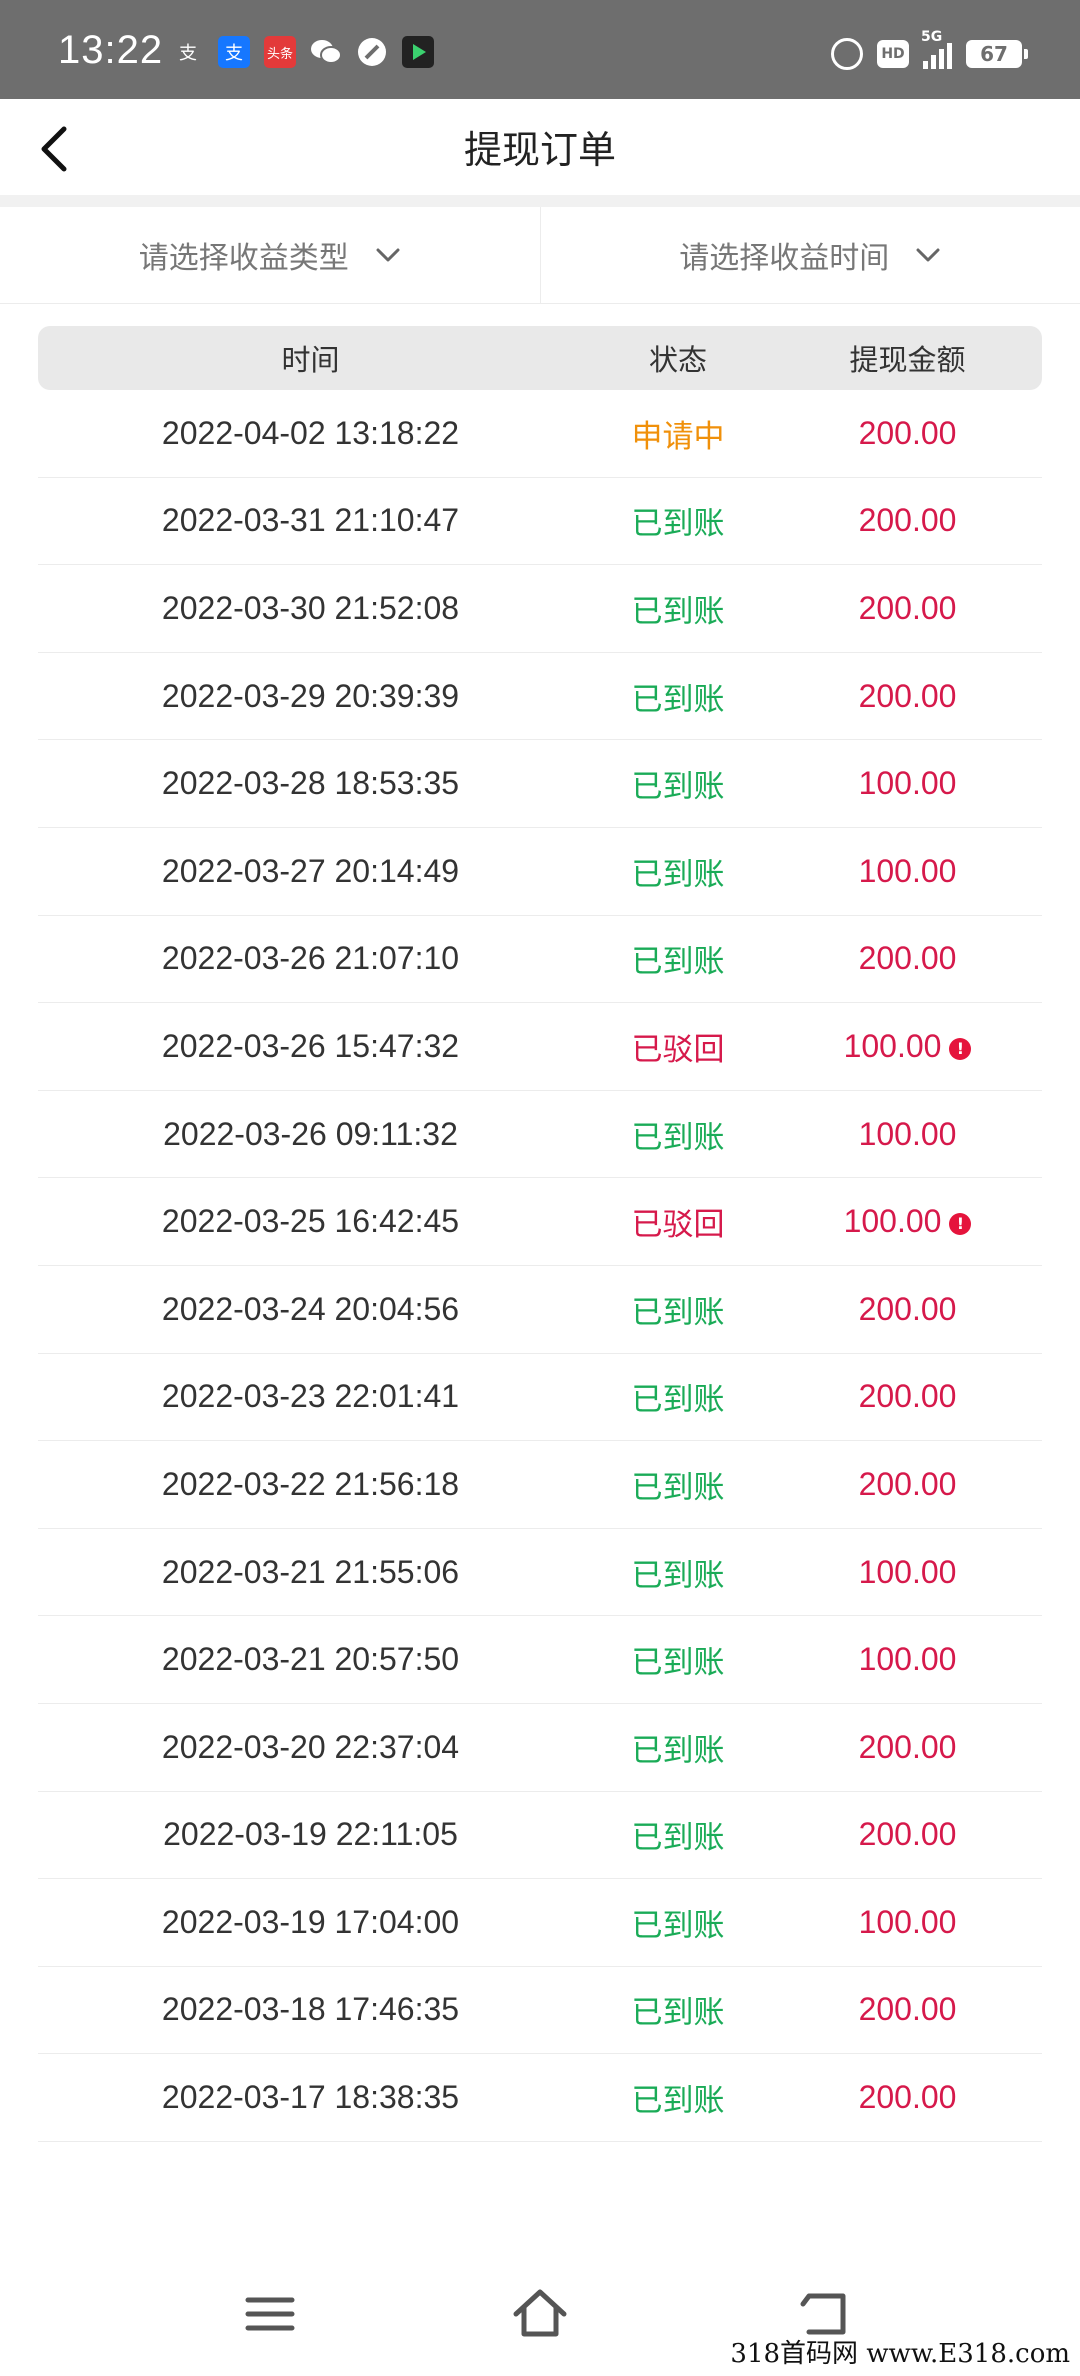  I want to click on menu-button, so click(270, 2314).